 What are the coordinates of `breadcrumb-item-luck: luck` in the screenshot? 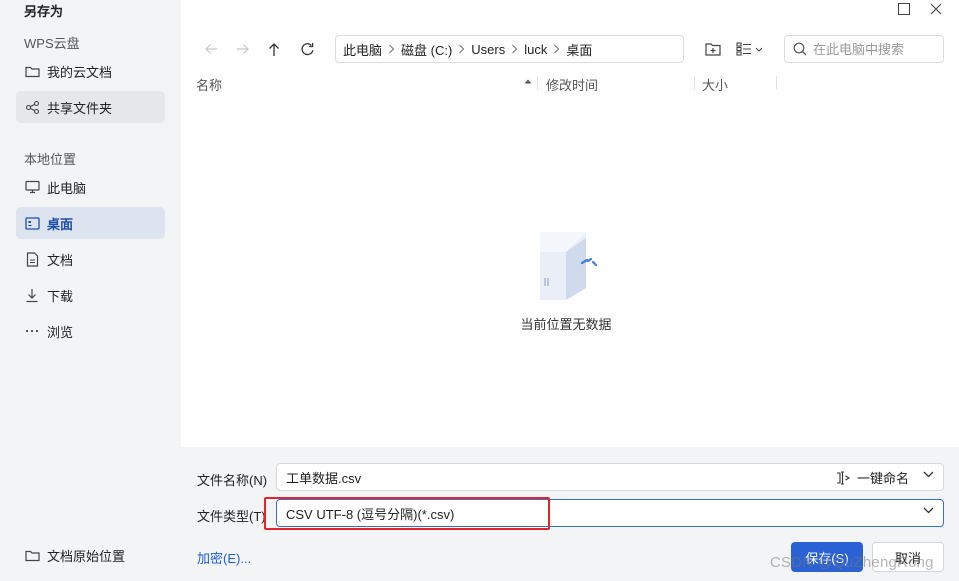 It's located at (535, 49).